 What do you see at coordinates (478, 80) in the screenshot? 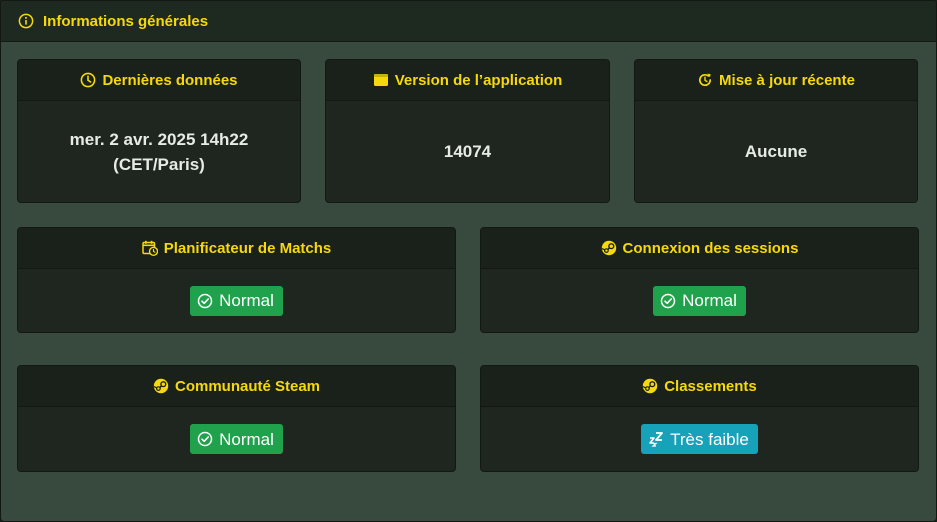
I see `card-title: Version de l’application` at bounding box center [478, 80].